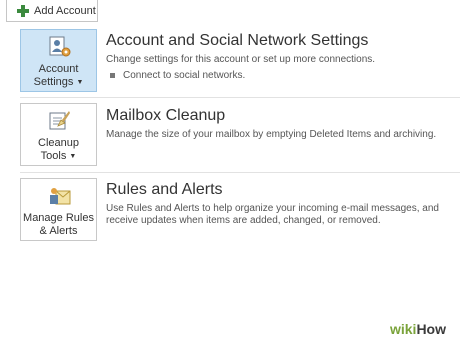 This screenshot has height=345, width=460. I want to click on add-account-label: Add Account, so click(65, 10).